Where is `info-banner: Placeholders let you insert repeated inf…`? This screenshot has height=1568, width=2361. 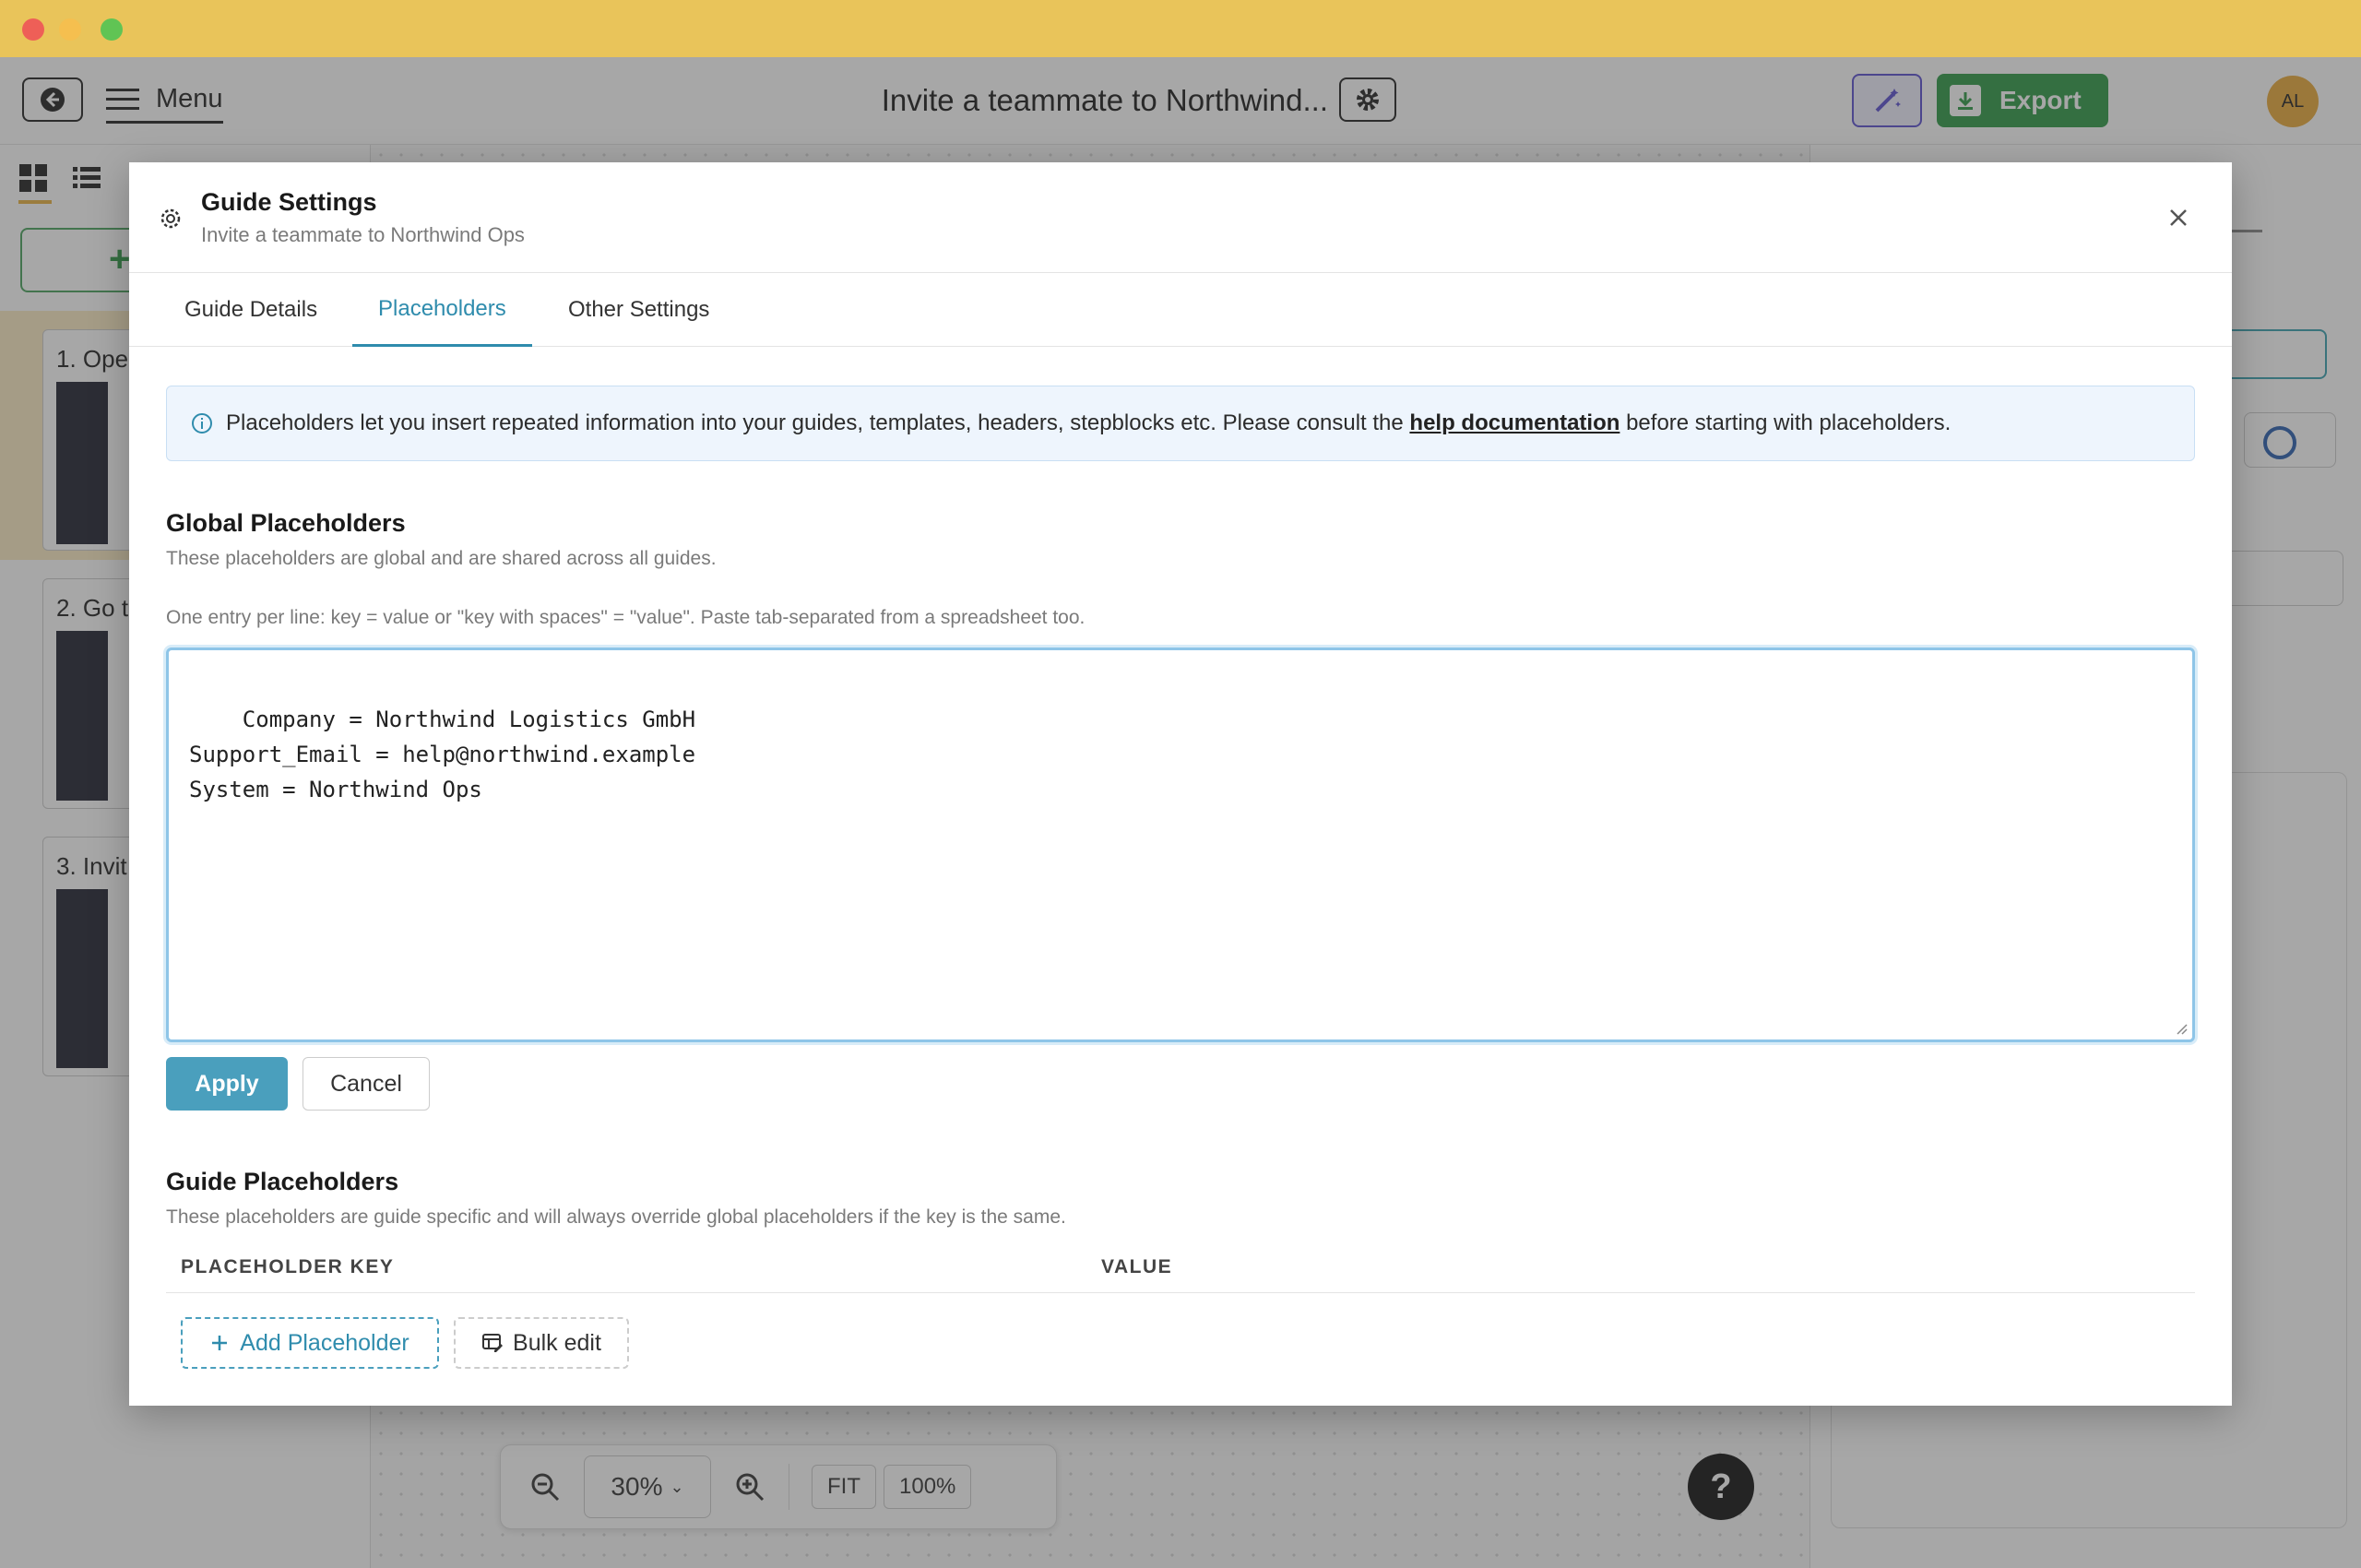 info-banner: Placeholders let you insert repeated inf… is located at coordinates (1180, 423).